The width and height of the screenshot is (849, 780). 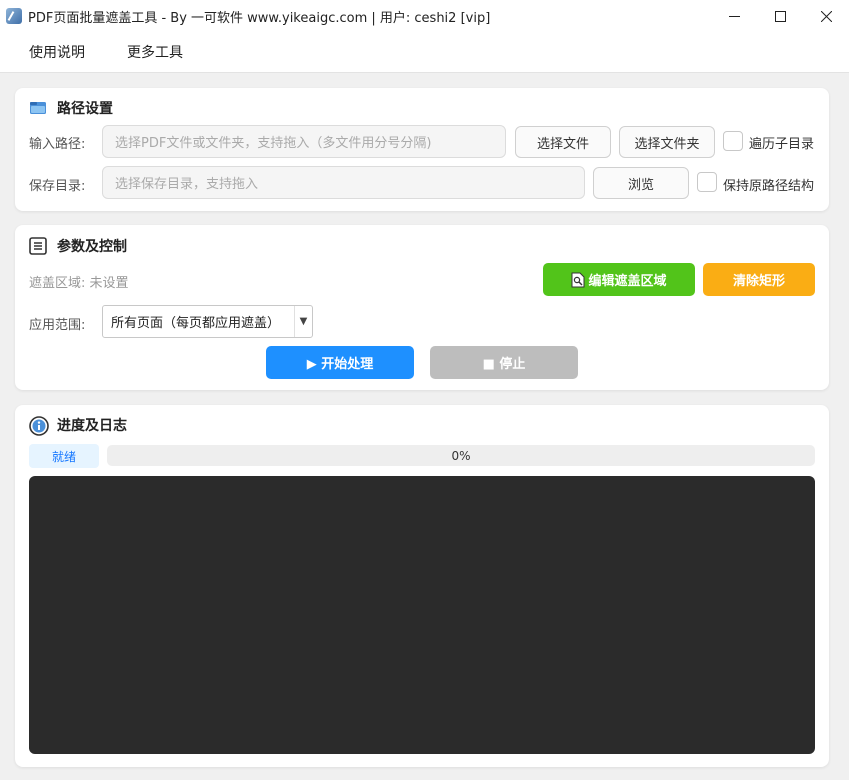 What do you see at coordinates (92, 426) in the screenshot?
I see `progress-log-title: 进度及日志` at bounding box center [92, 426].